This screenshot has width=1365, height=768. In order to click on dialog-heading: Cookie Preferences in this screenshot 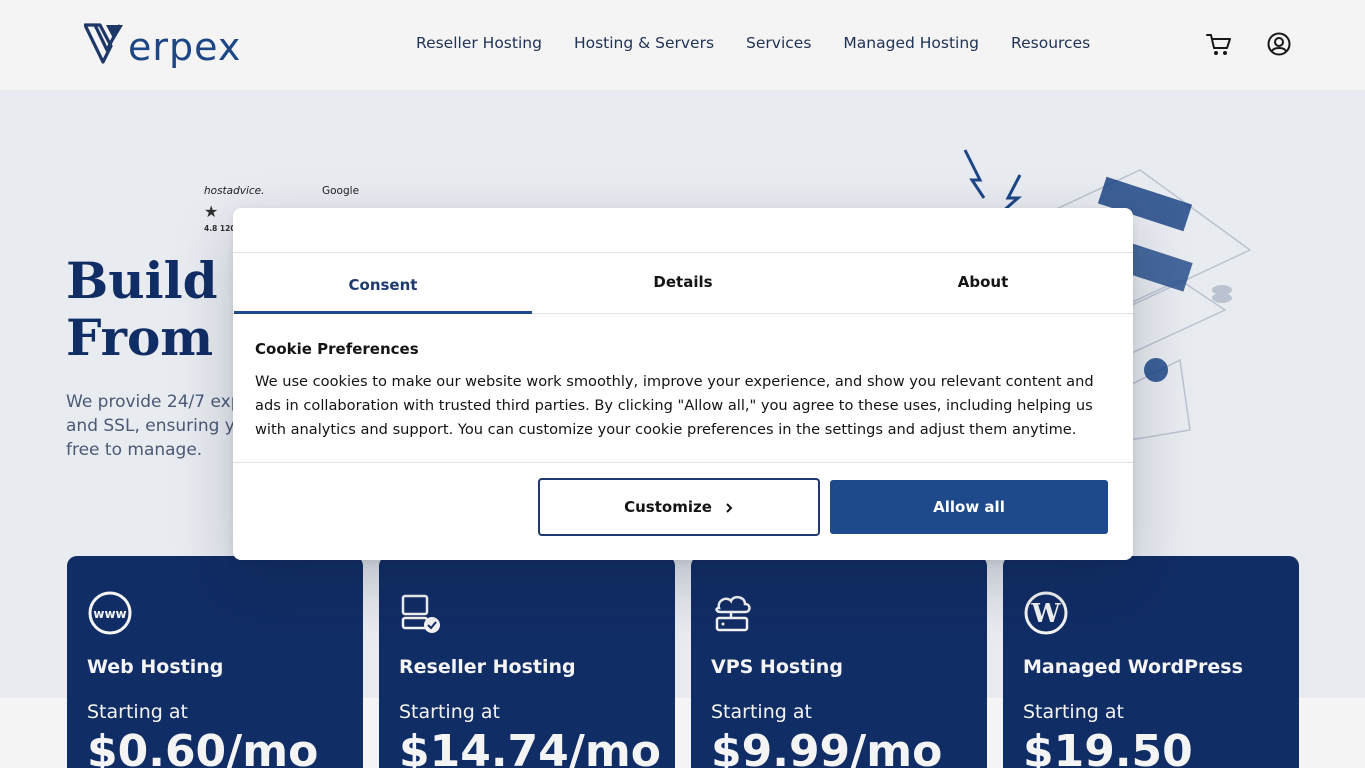, I will do `click(337, 349)`.